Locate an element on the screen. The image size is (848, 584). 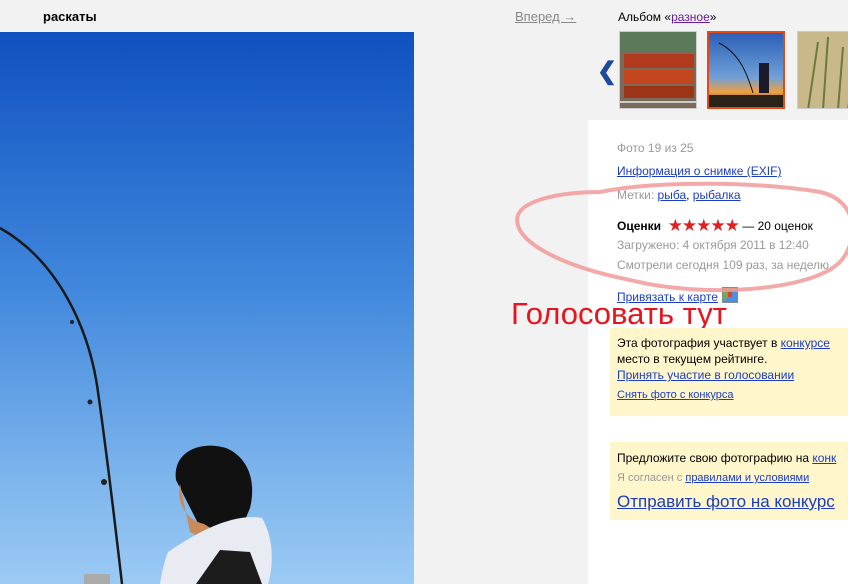
contest-line1: Эта фотография участвует в конкурсе is located at coordinates (723, 343).